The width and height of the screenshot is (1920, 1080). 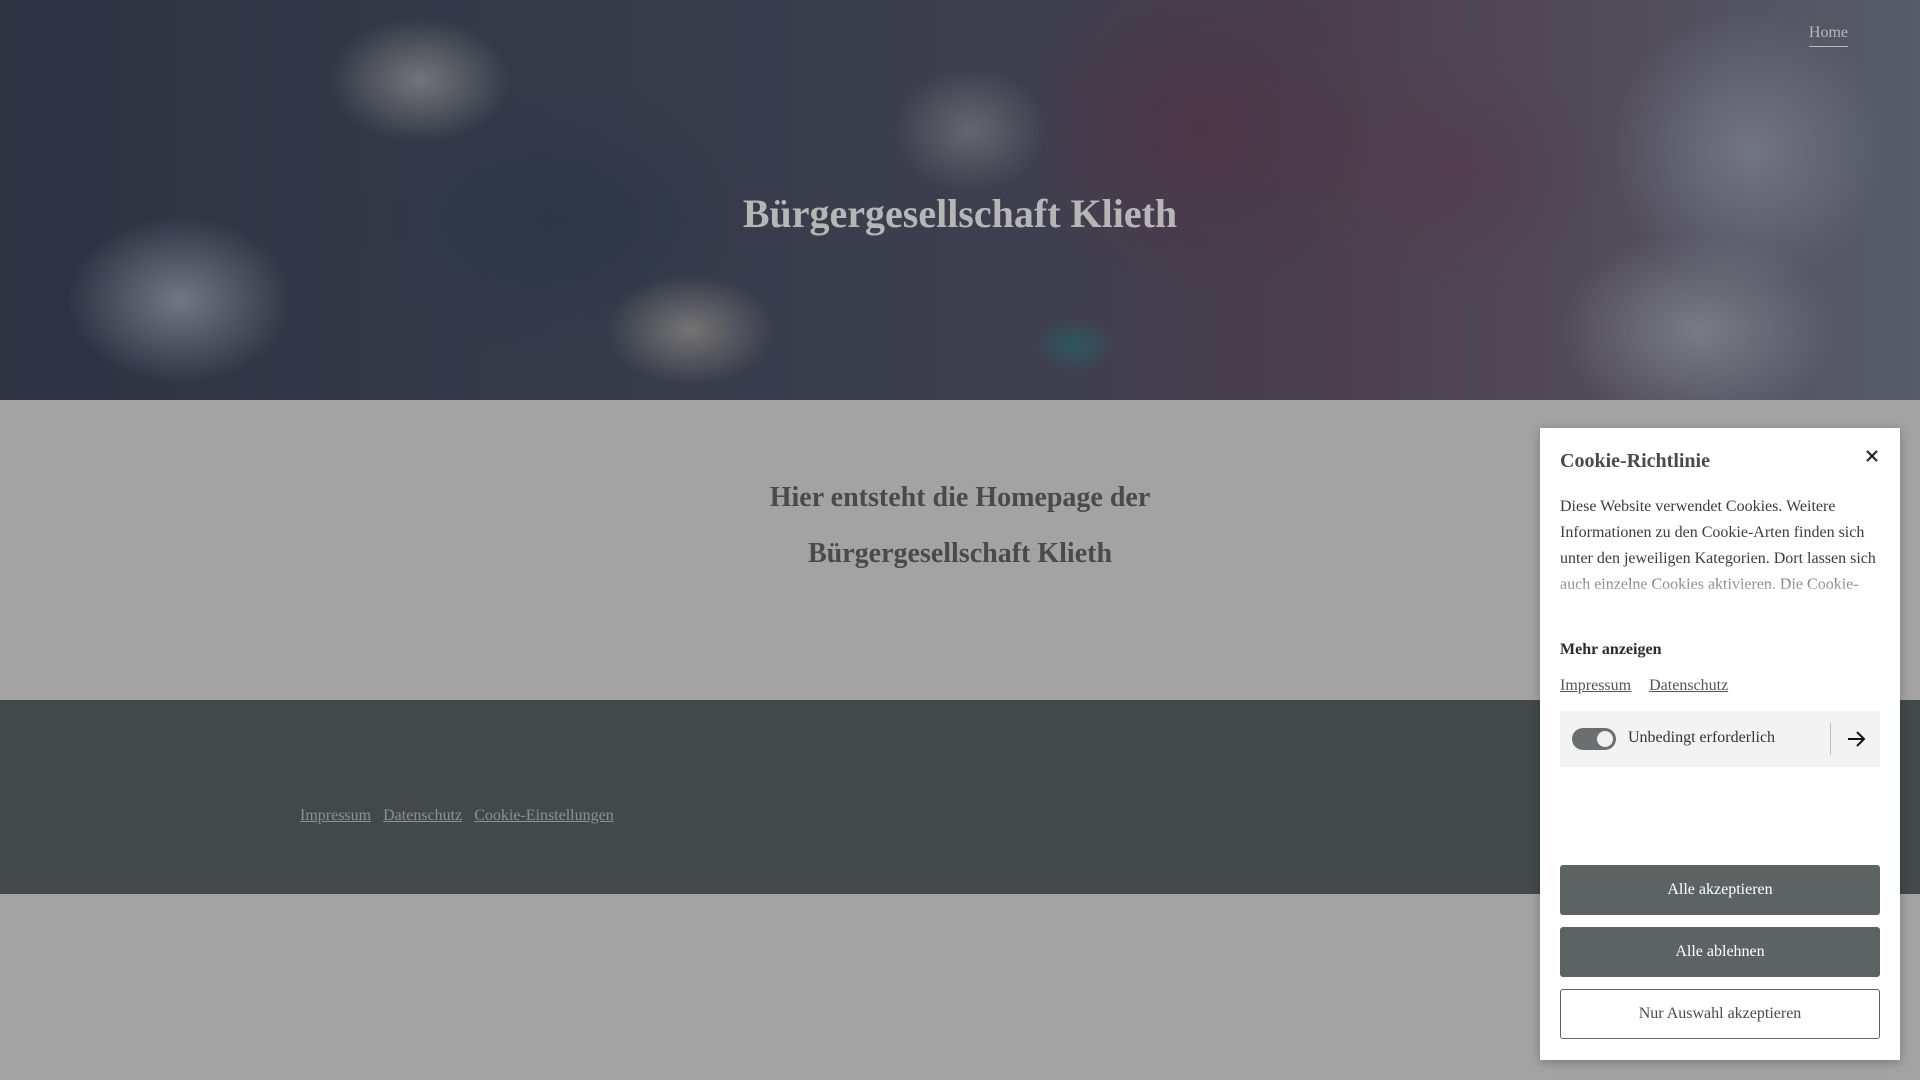 What do you see at coordinates (1720, 890) in the screenshot?
I see `accept-all-button: Alle akzeptieren` at bounding box center [1720, 890].